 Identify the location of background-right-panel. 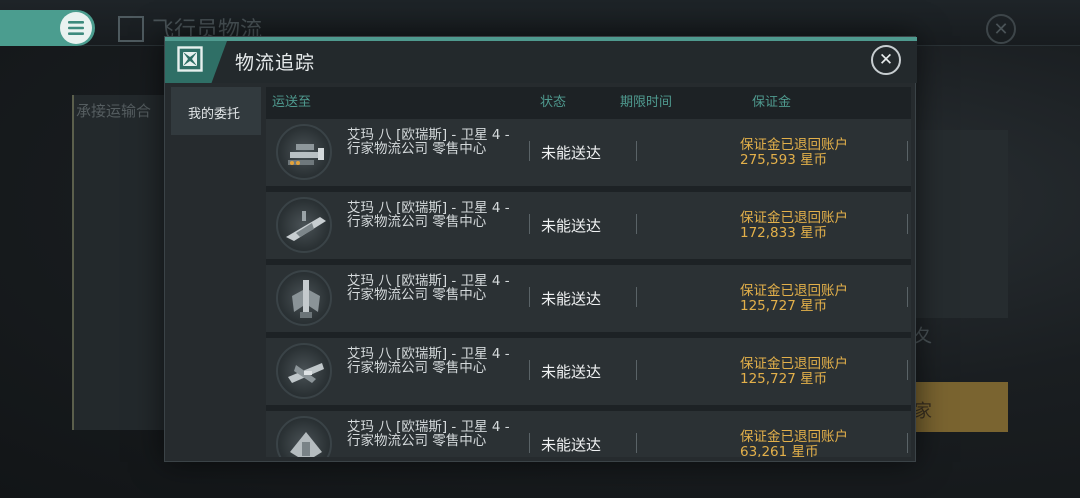
(961, 224).